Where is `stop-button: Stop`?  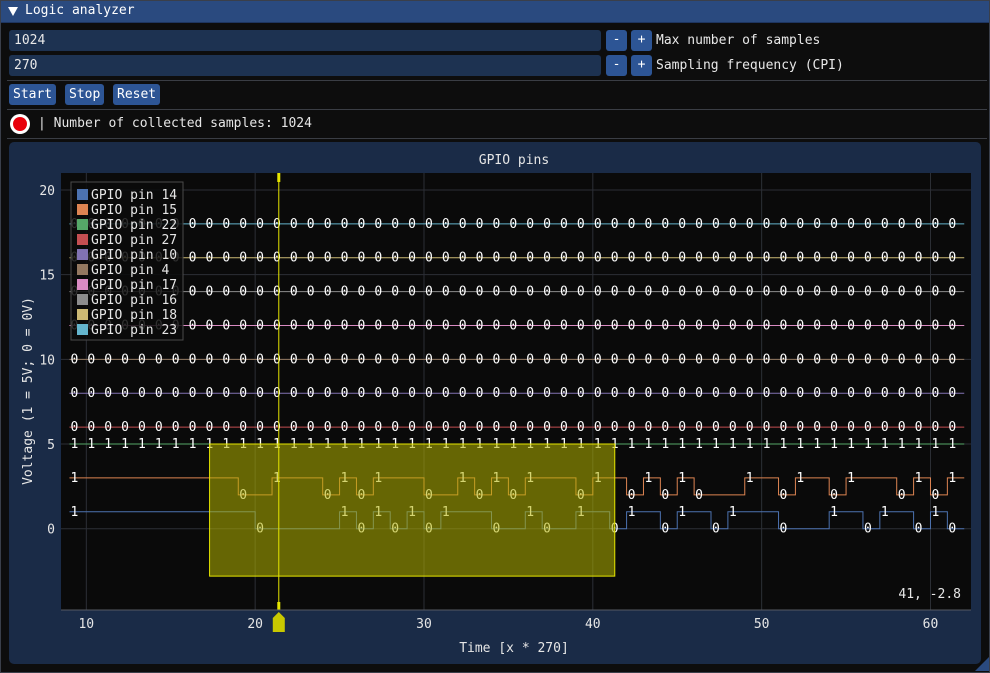 stop-button: Stop is located at coordinates (85, 94).